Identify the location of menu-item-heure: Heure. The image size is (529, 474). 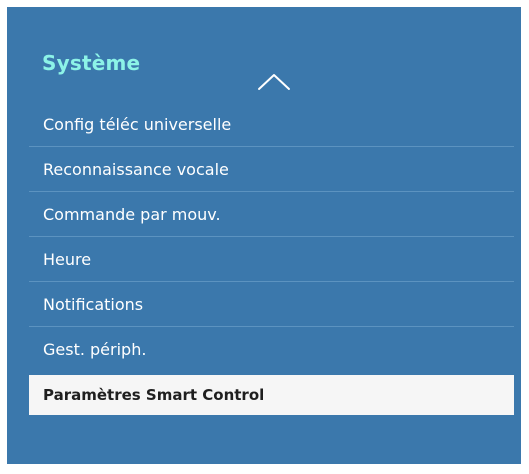
(271, 259).